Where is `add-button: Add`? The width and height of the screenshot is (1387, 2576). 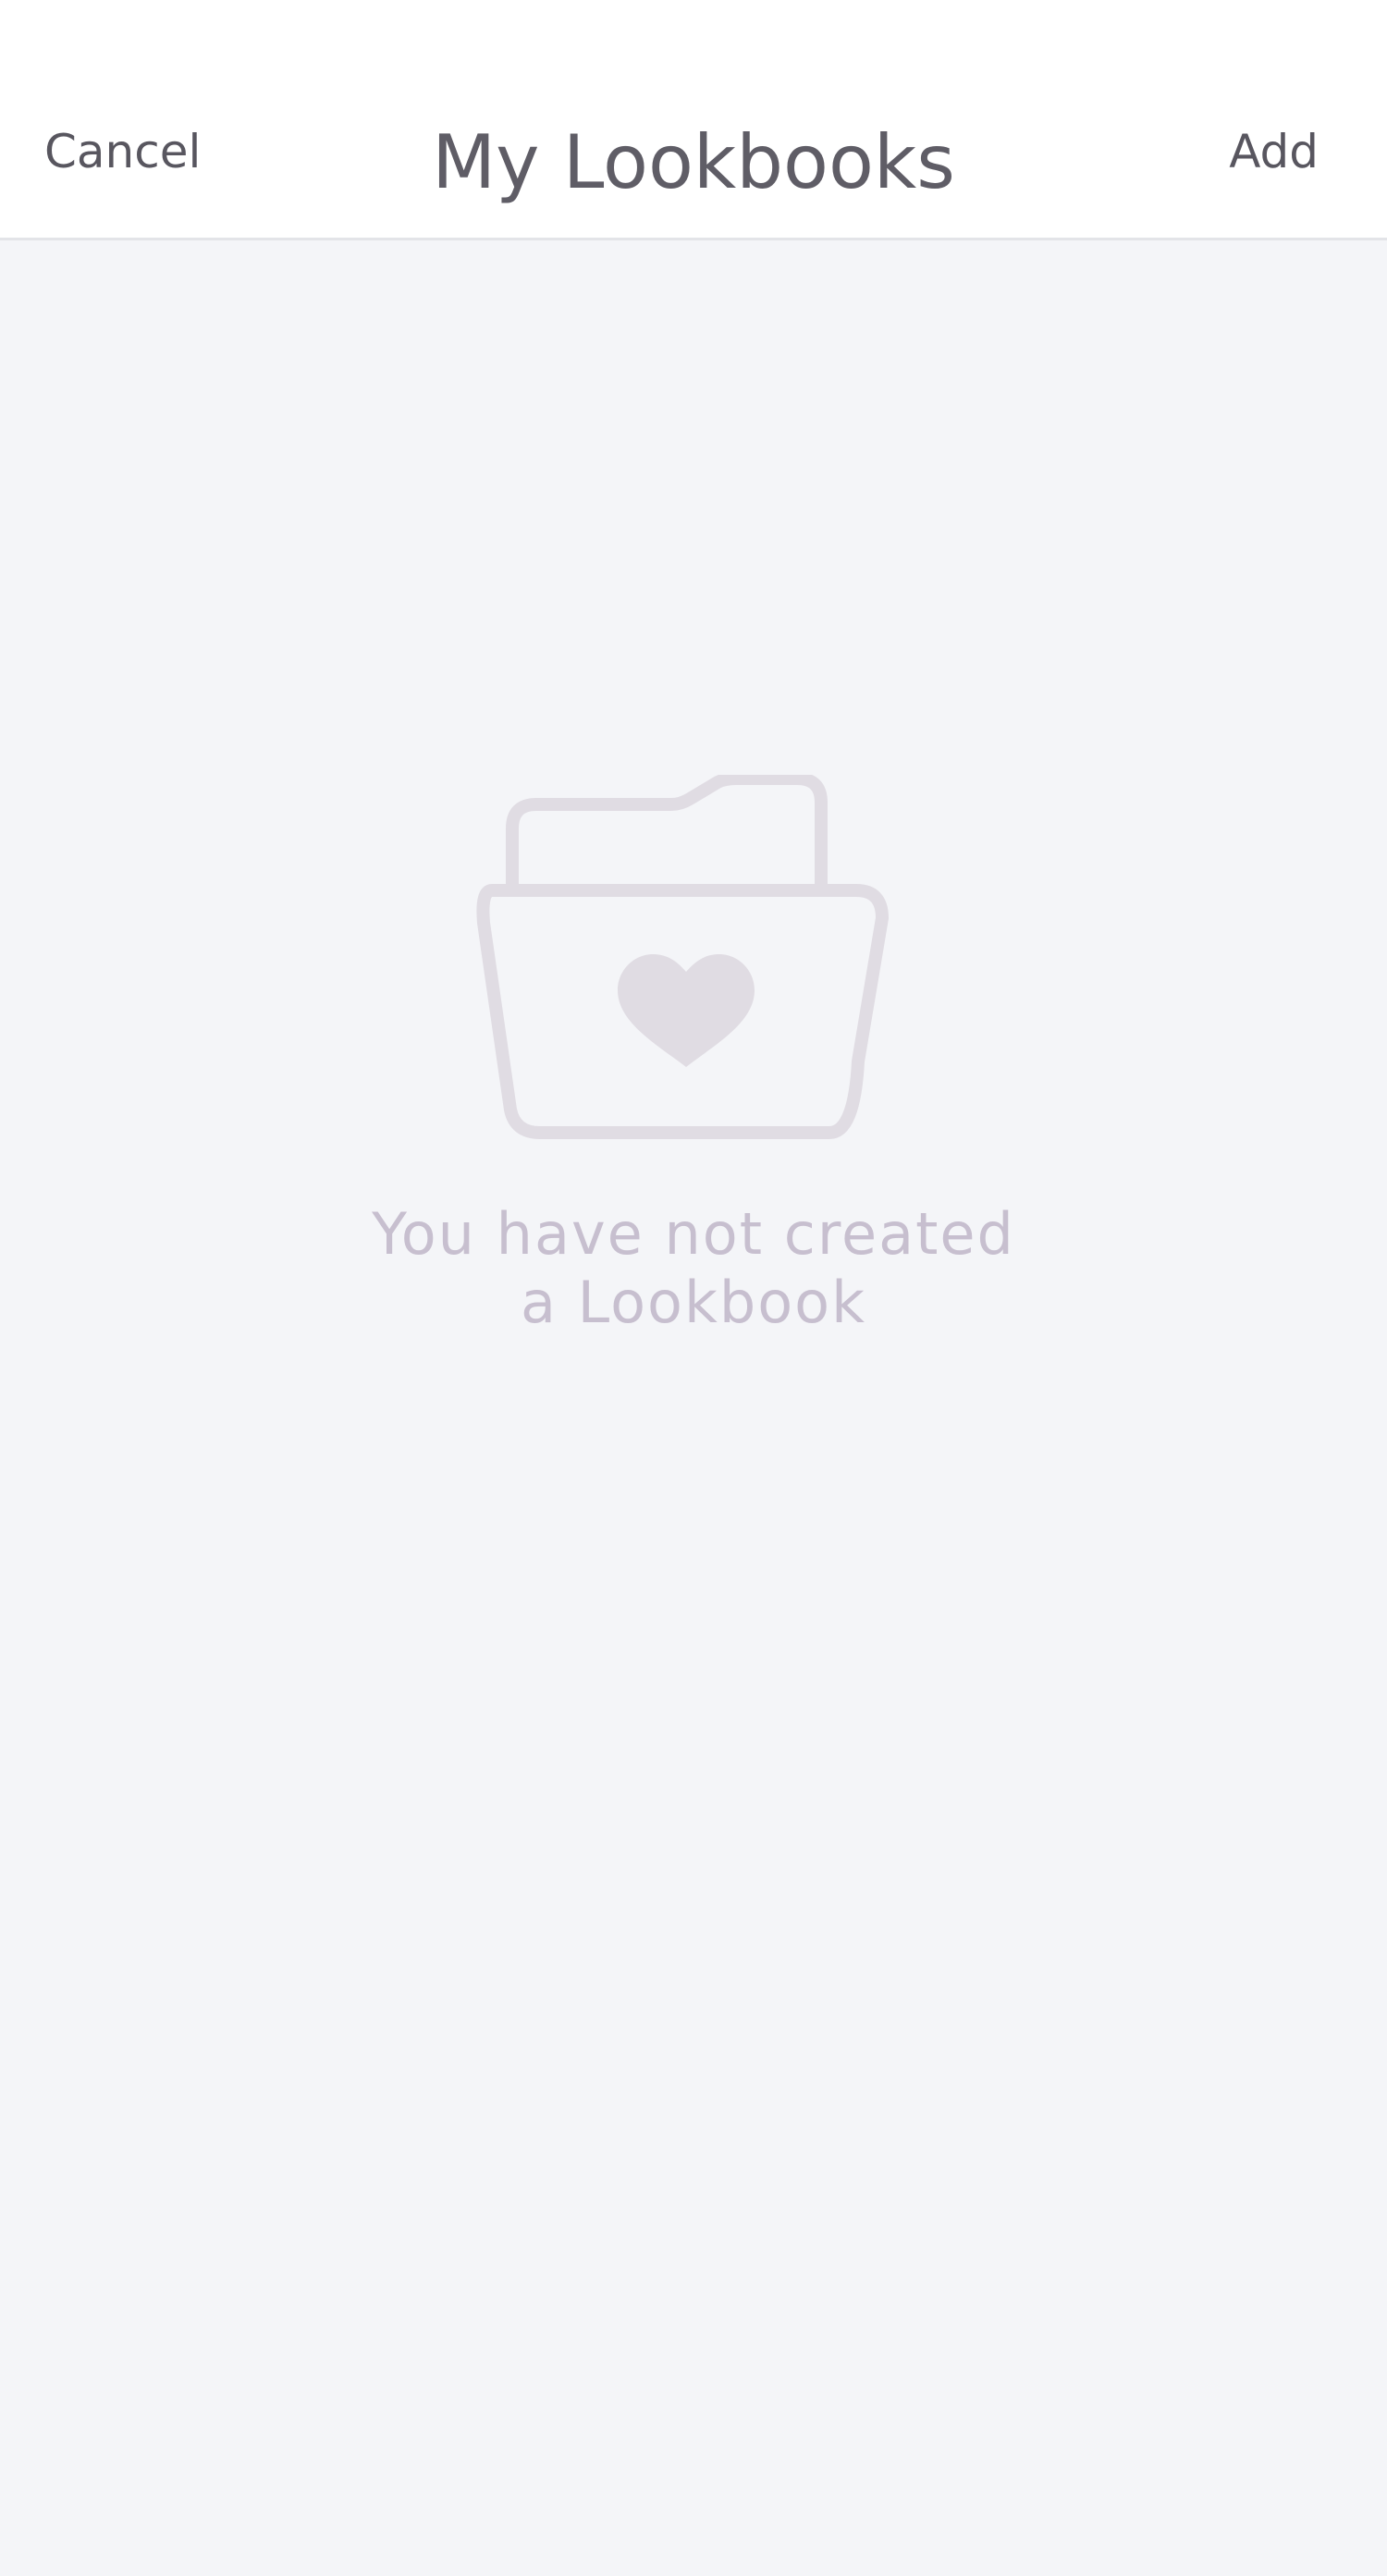
add-button: Add is located at coordinates (1274, 151).